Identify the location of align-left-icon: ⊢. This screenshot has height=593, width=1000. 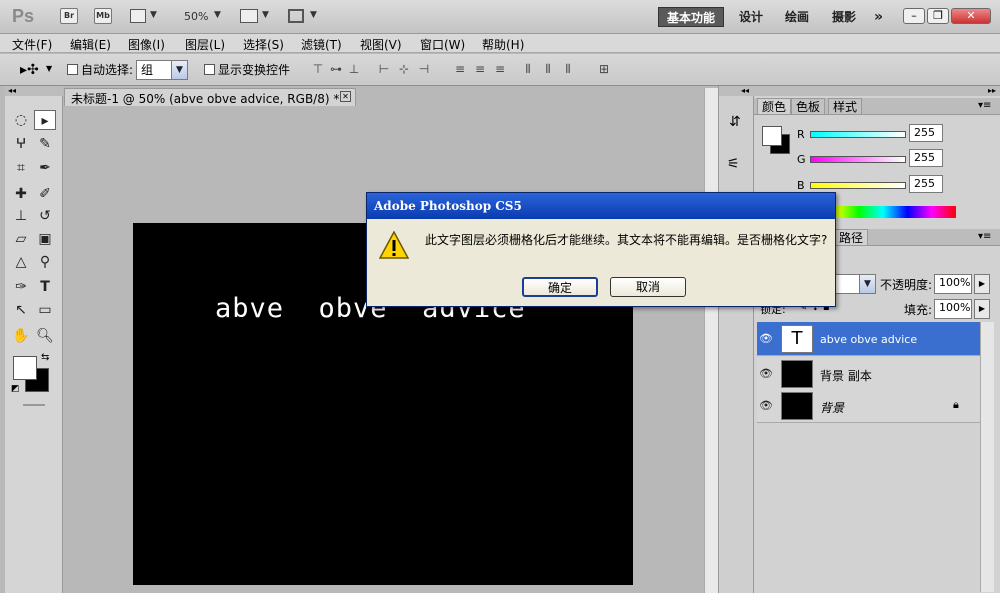
(384, 69).